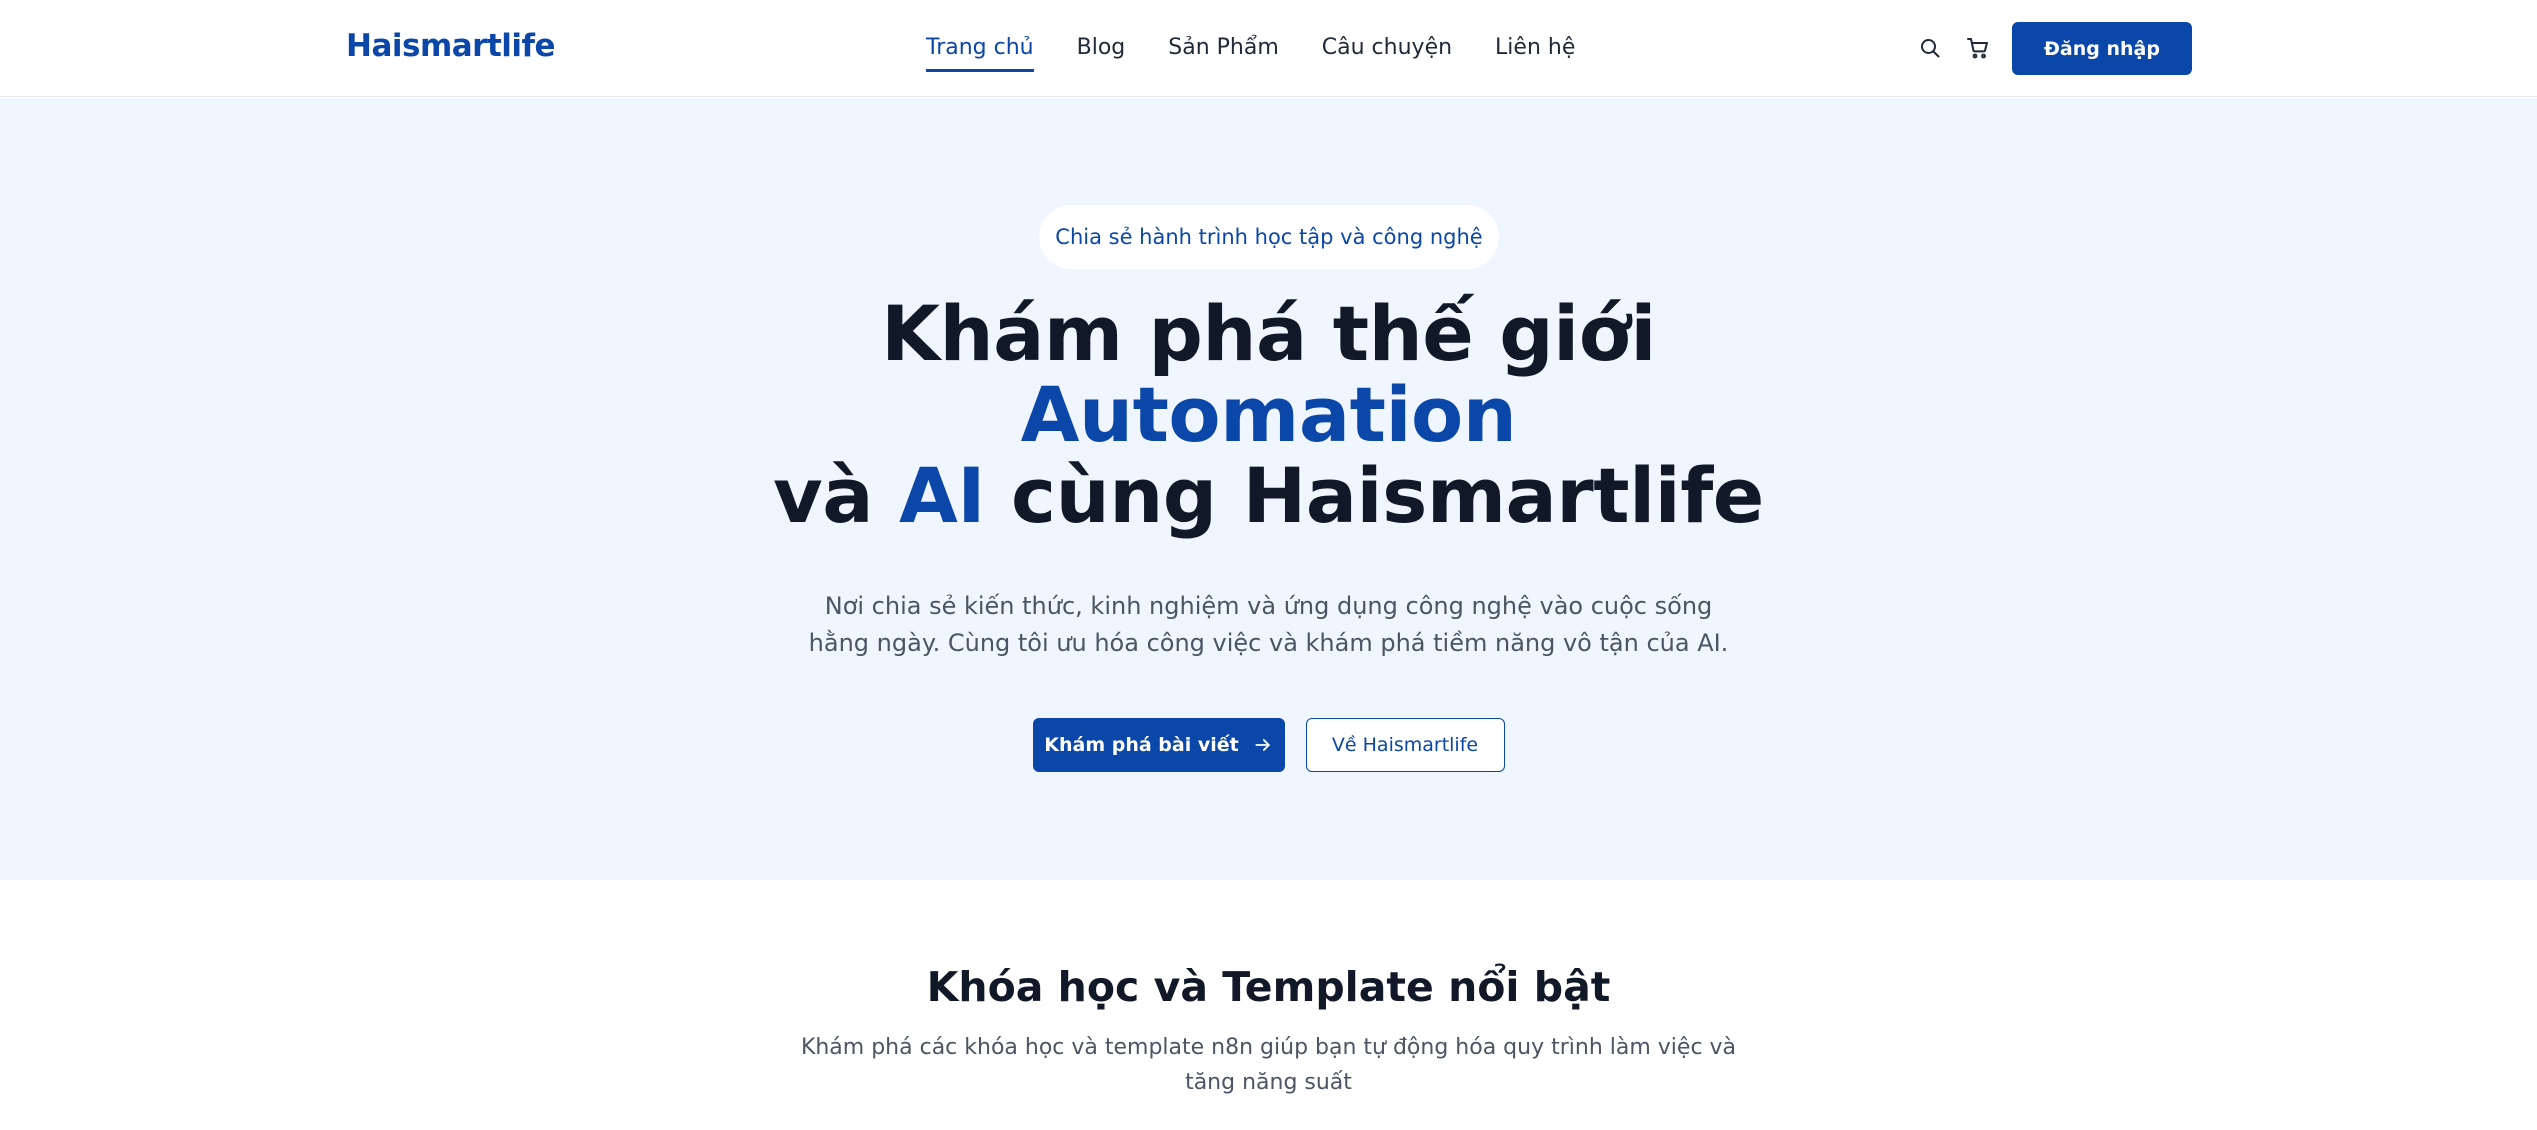 This screenshot has height=1130, width=2537. Describe the element at coordinates (1141, 745) in the screenshot. I see `explore-posts-label: Khám phá bài viết` at that location.